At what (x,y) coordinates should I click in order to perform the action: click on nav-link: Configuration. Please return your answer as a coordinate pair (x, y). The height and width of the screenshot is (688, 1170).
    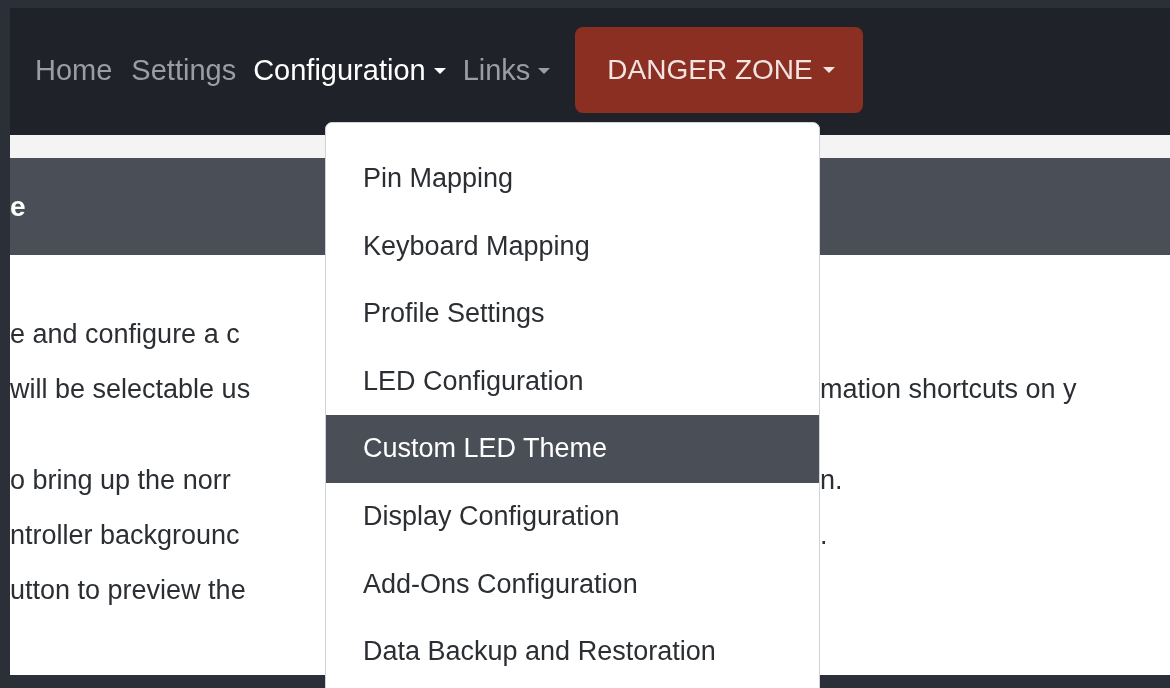
    Looking at the image, I should click on (358, 70).